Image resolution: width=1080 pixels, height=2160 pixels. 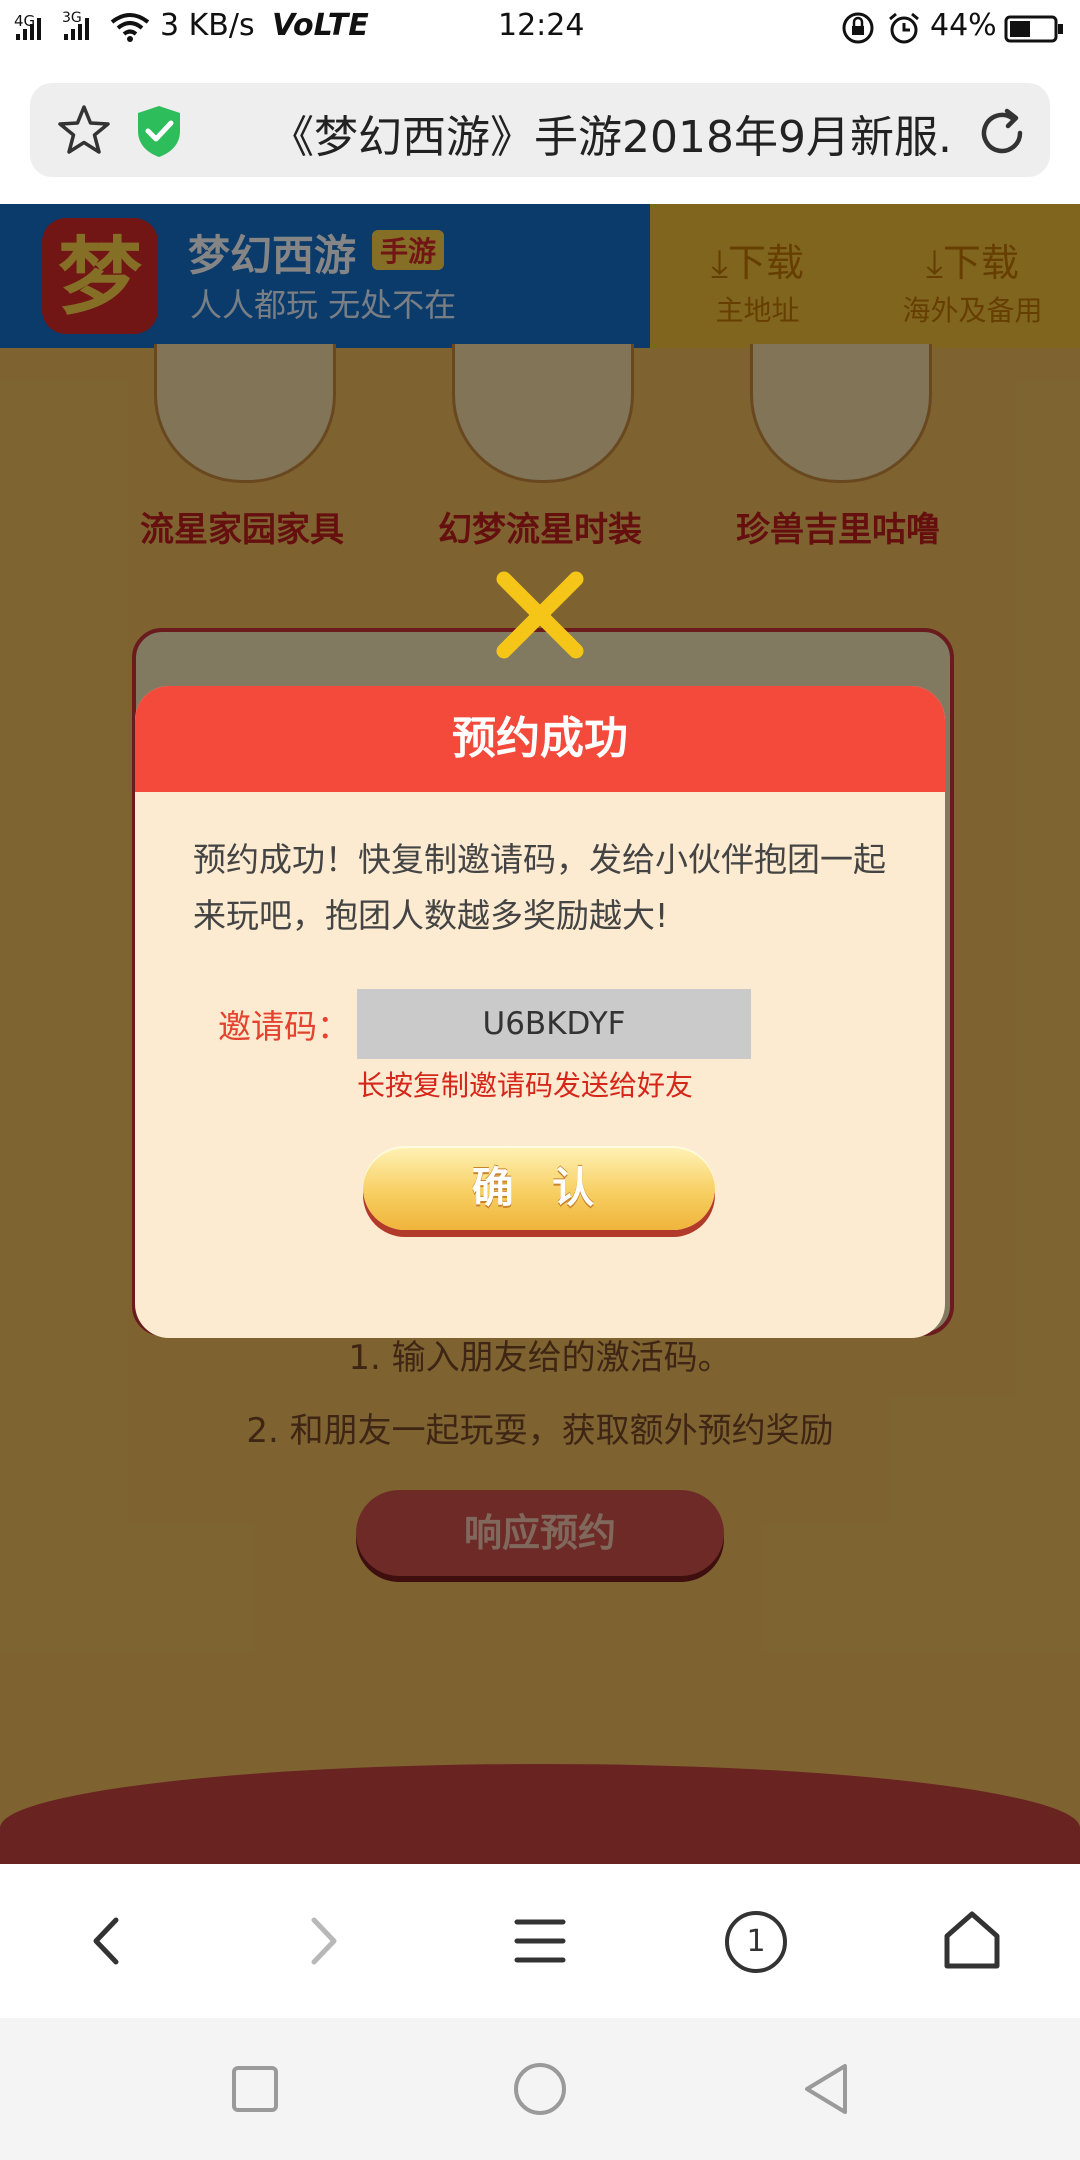 What do you see at coordinates (207, 25) in the screenshot?
I see `net-speed: 3 KB/s` at bounding box center [207, 25].